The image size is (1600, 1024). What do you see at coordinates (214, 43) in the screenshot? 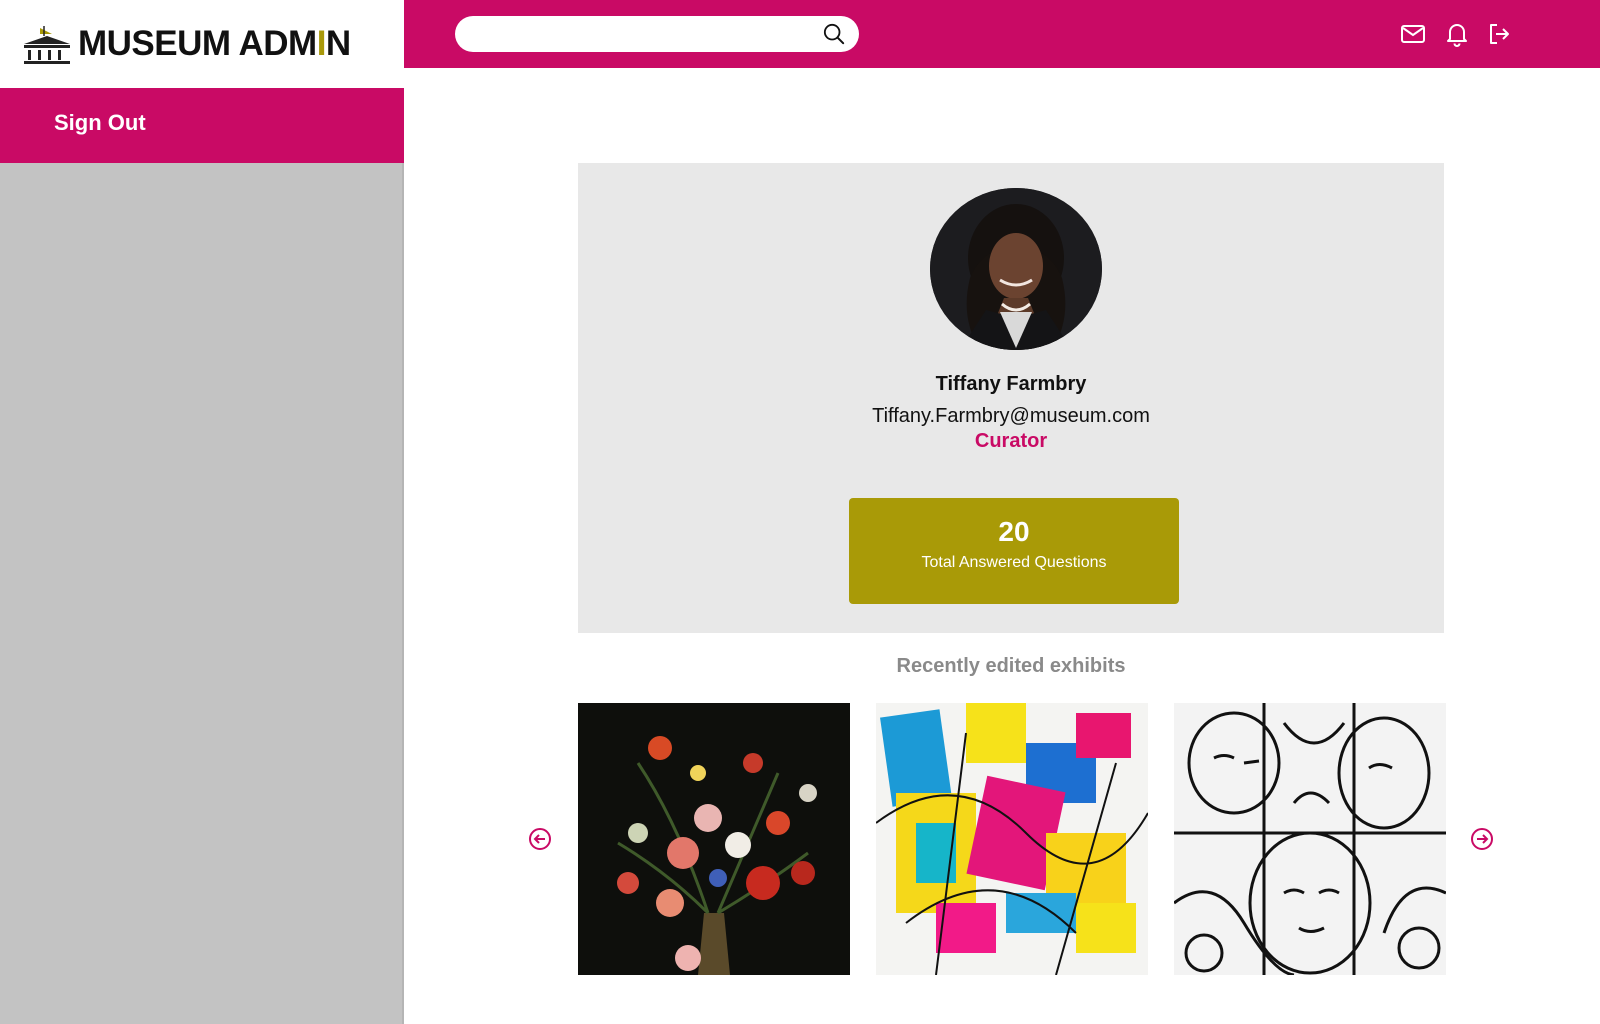
I see `brand-name: MUSEUM ADMIN` at bounding box center [214, 43].